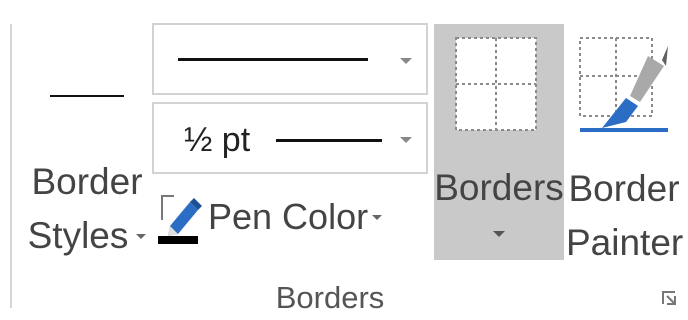 This screenshot has height=320, width=688. What do you see at coordinates (625, 242) in the screenshot?
I see `border-painter-label-line2: Painter` at bounding box center [625, 242].